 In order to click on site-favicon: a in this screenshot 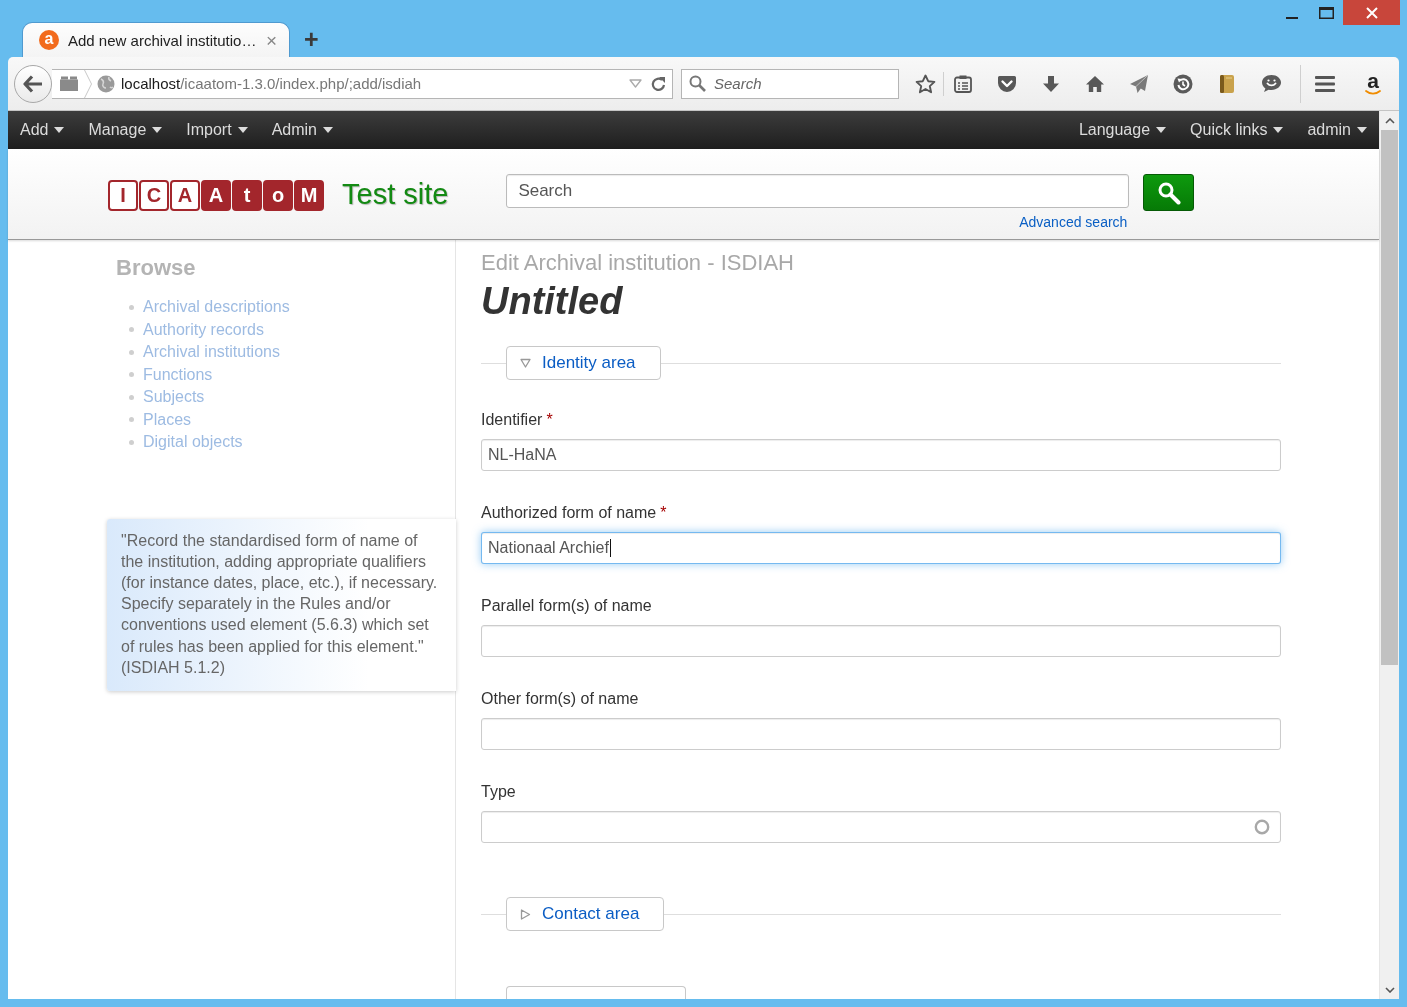, I will do `click(49, 40)`.